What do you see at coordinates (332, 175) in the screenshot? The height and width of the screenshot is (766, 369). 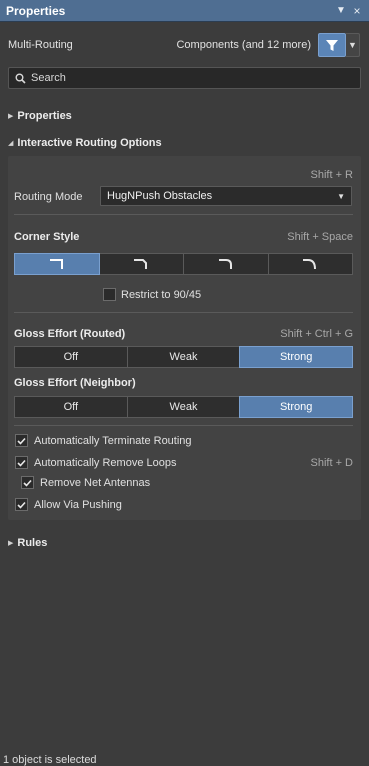 I see `routing-mode-shortcut: Shift + R` at bounding box center [332, 175].